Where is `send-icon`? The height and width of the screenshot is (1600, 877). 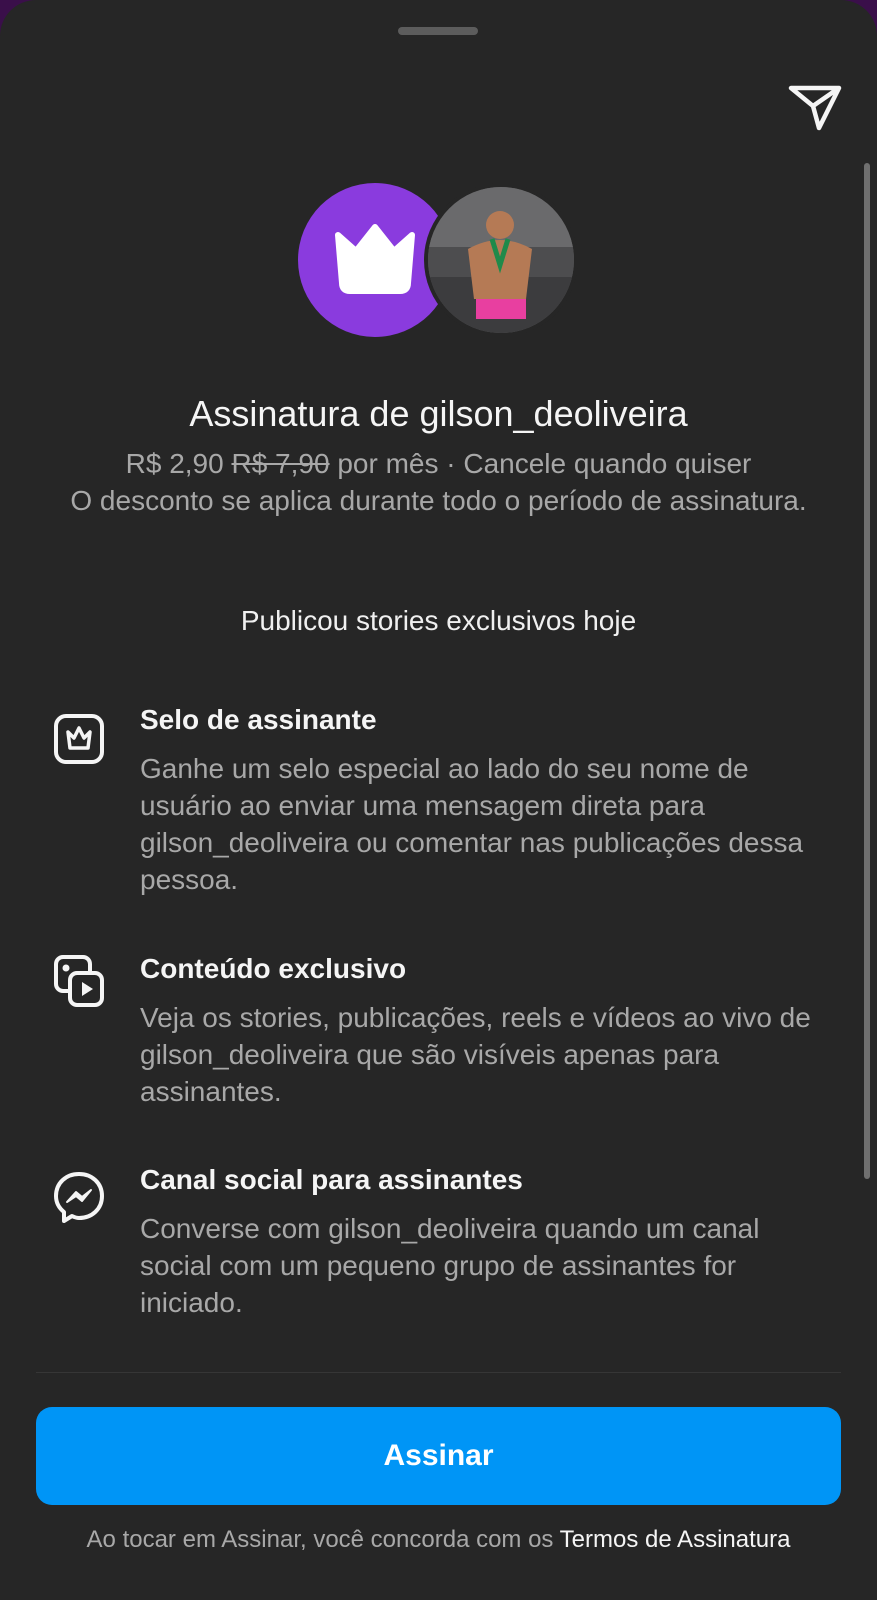 send-icon is located at coordinates (815, 107).